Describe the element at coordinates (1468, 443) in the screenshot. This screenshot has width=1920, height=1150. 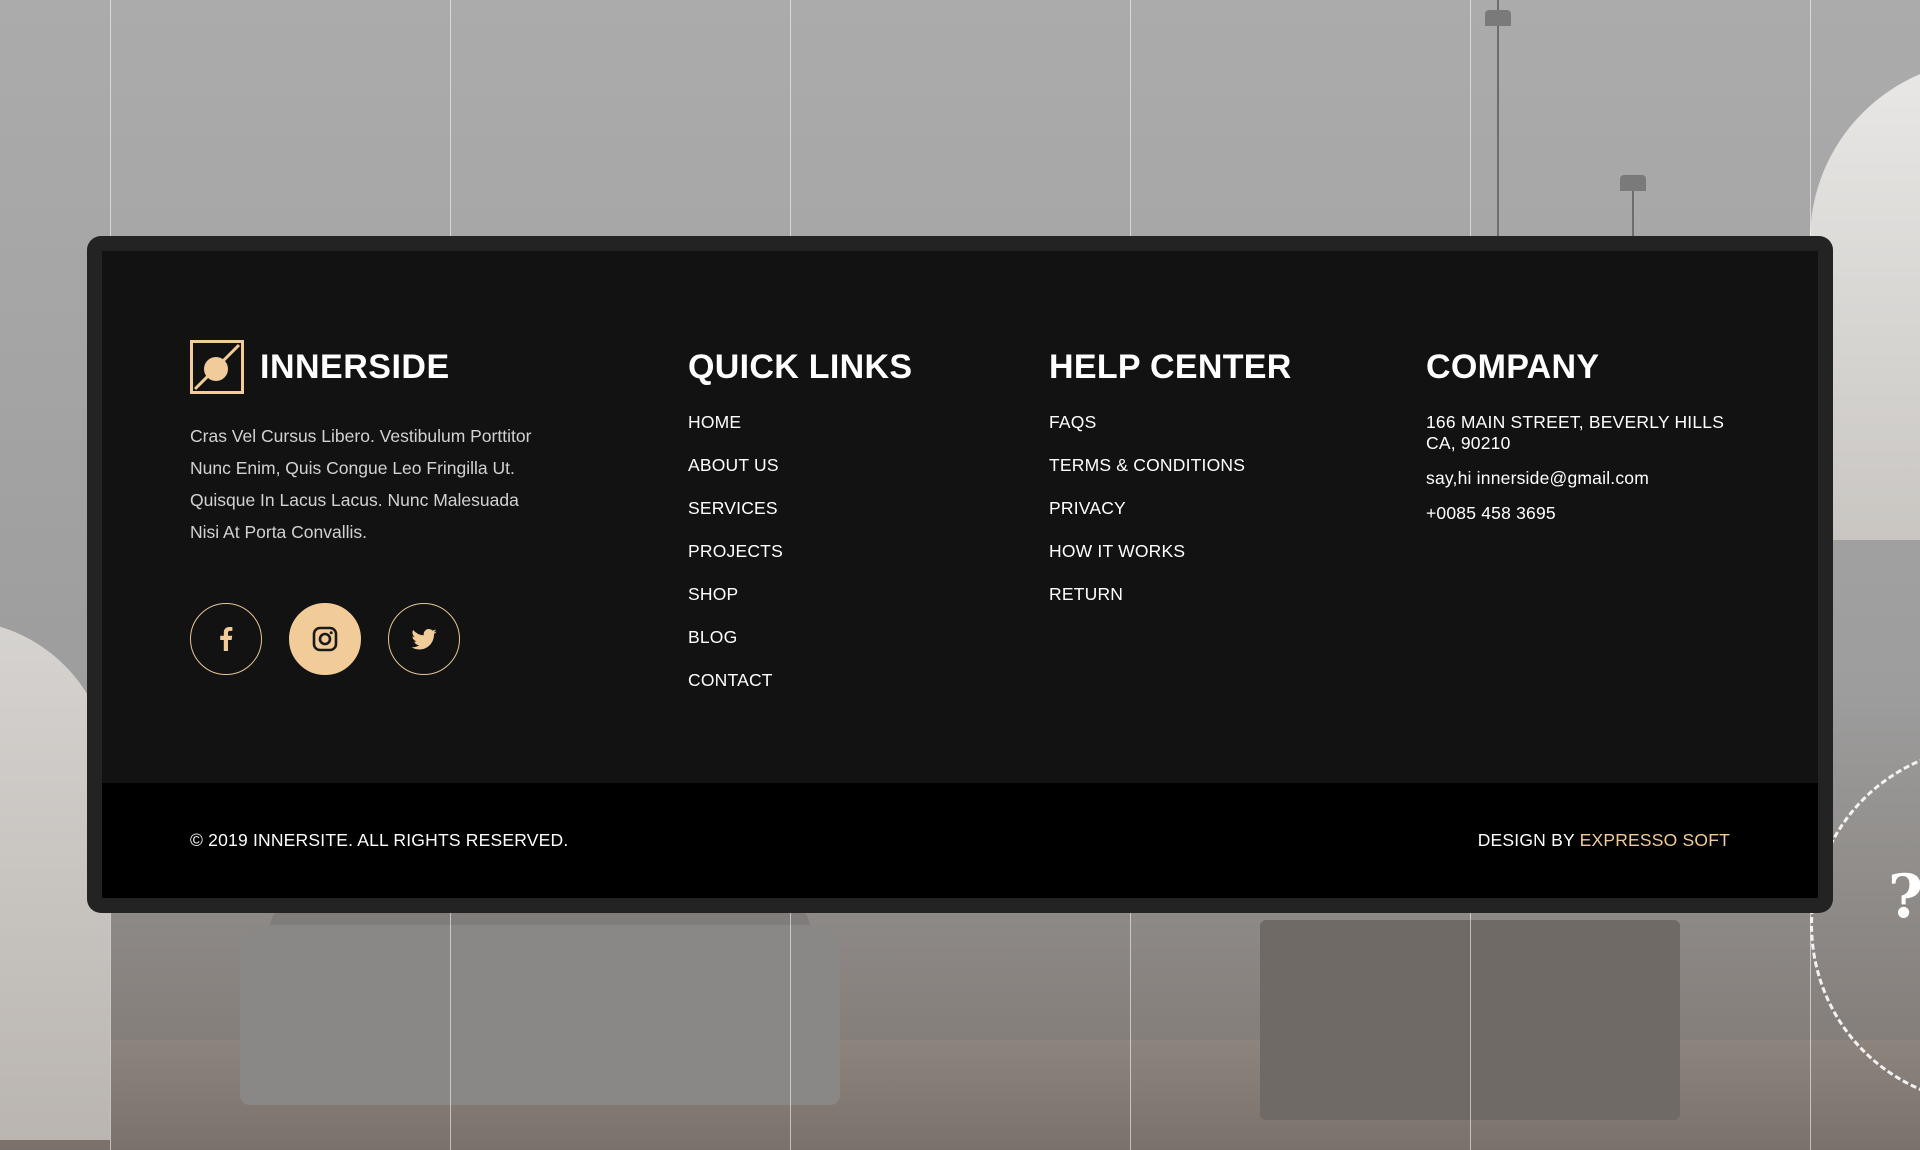
I see `company-address-line: CA, 90210` at that location.